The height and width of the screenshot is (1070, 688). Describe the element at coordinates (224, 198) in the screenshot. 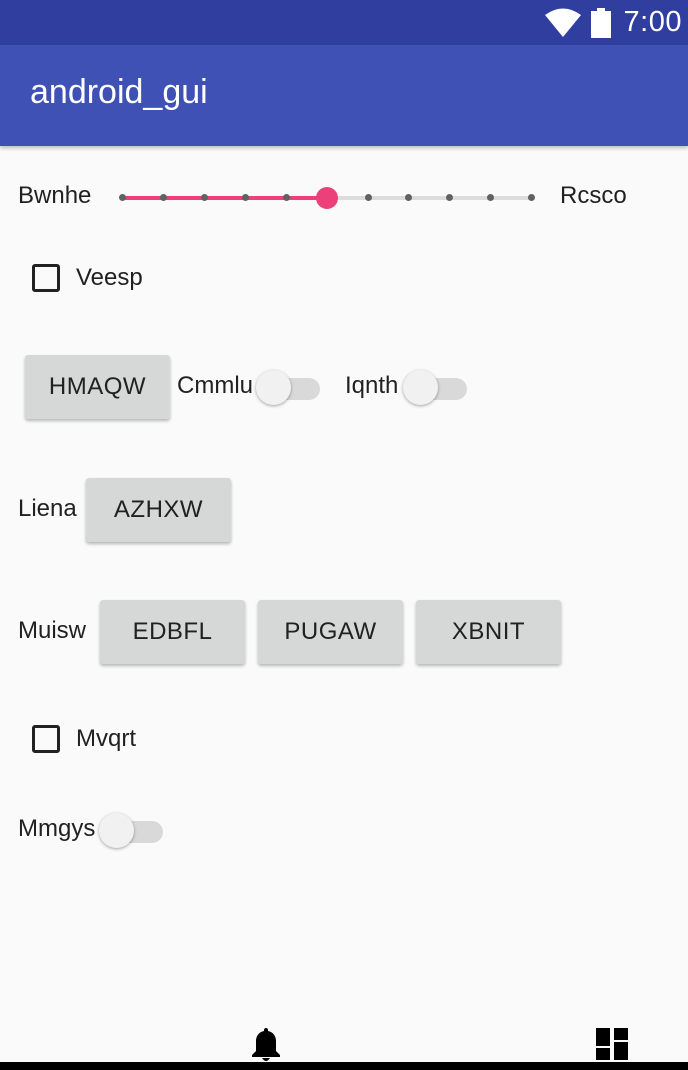

I see `seek-track-active` at that location.